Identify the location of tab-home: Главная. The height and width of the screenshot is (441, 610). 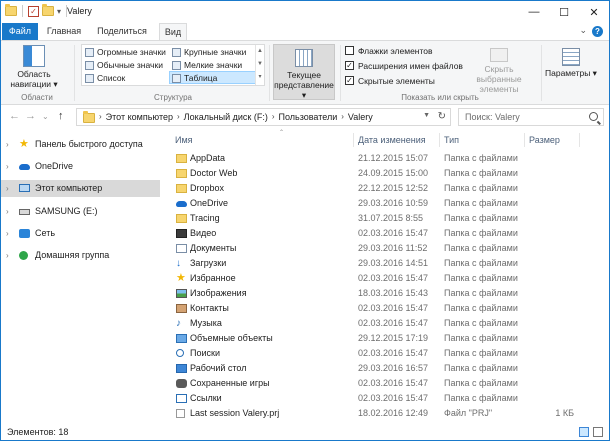
(64, 31).